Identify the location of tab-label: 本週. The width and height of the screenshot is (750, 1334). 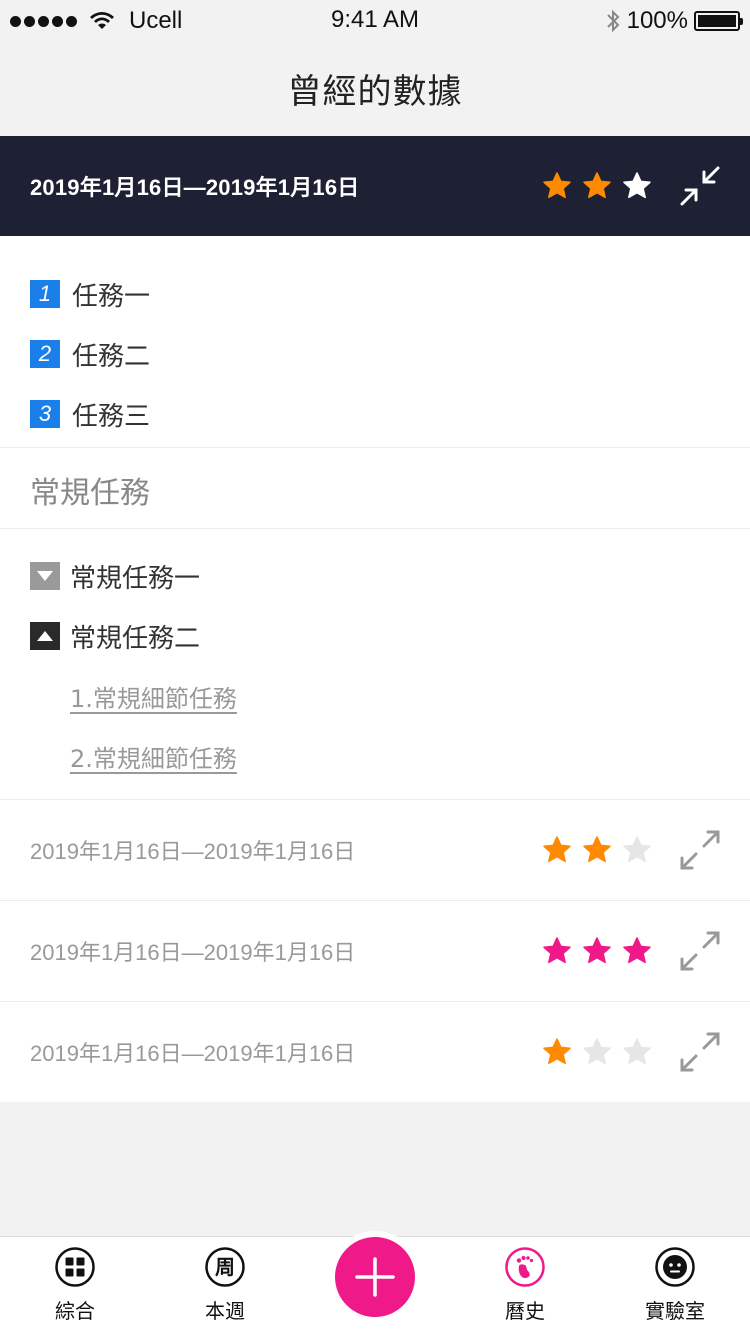
(225, 1311).